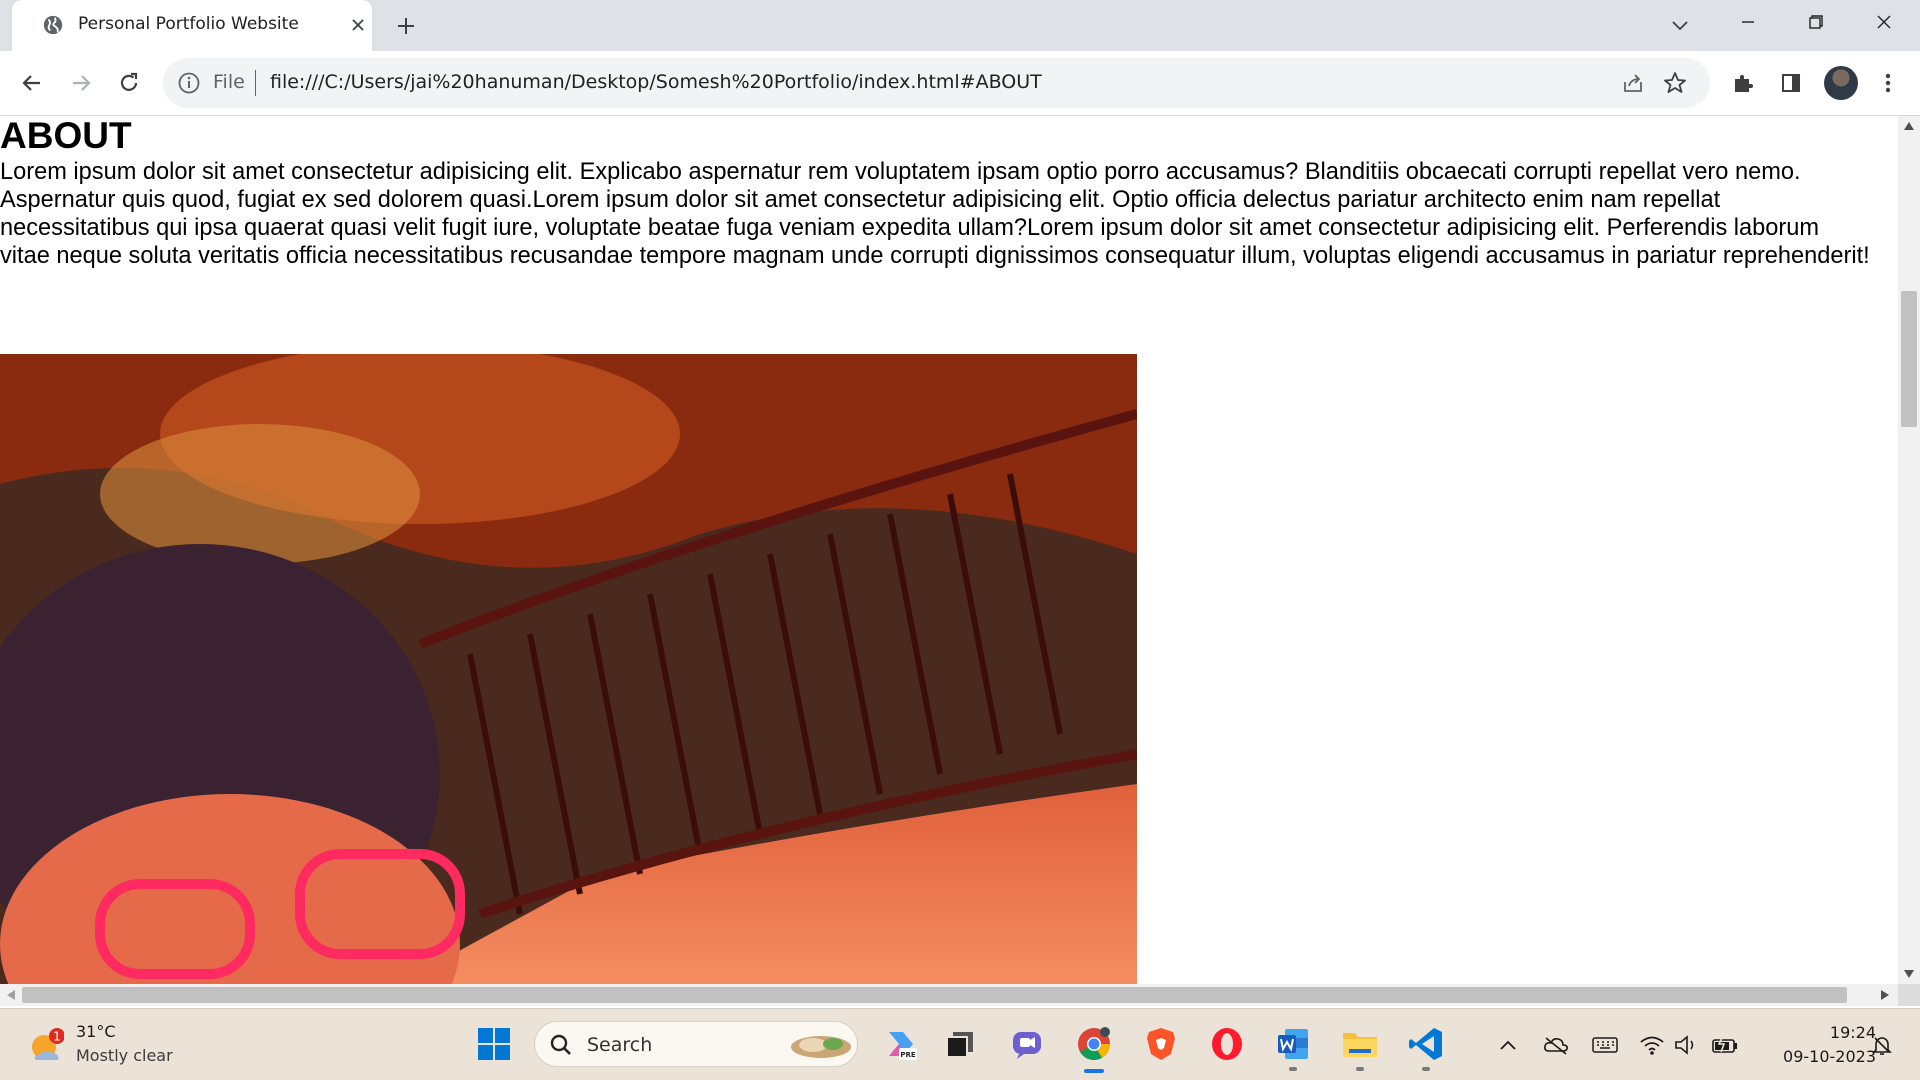 The width and height of the screenshot is (1920, 1080). I want to click on restore-icon, so click(1816, 22).